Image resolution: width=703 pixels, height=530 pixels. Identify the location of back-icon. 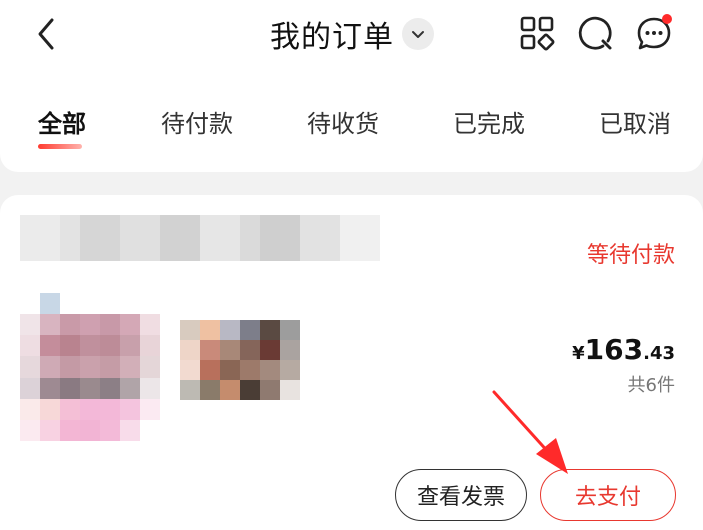
(48, 34).